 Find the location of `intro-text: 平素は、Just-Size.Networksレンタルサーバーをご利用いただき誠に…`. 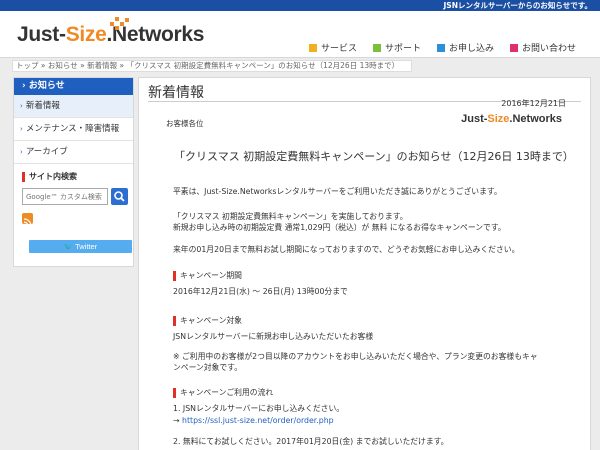

intro-text: 平素は、Just-Size.Networksレンタルサーバーをご利用いただき誠に… is located at coordinates (337, 191).